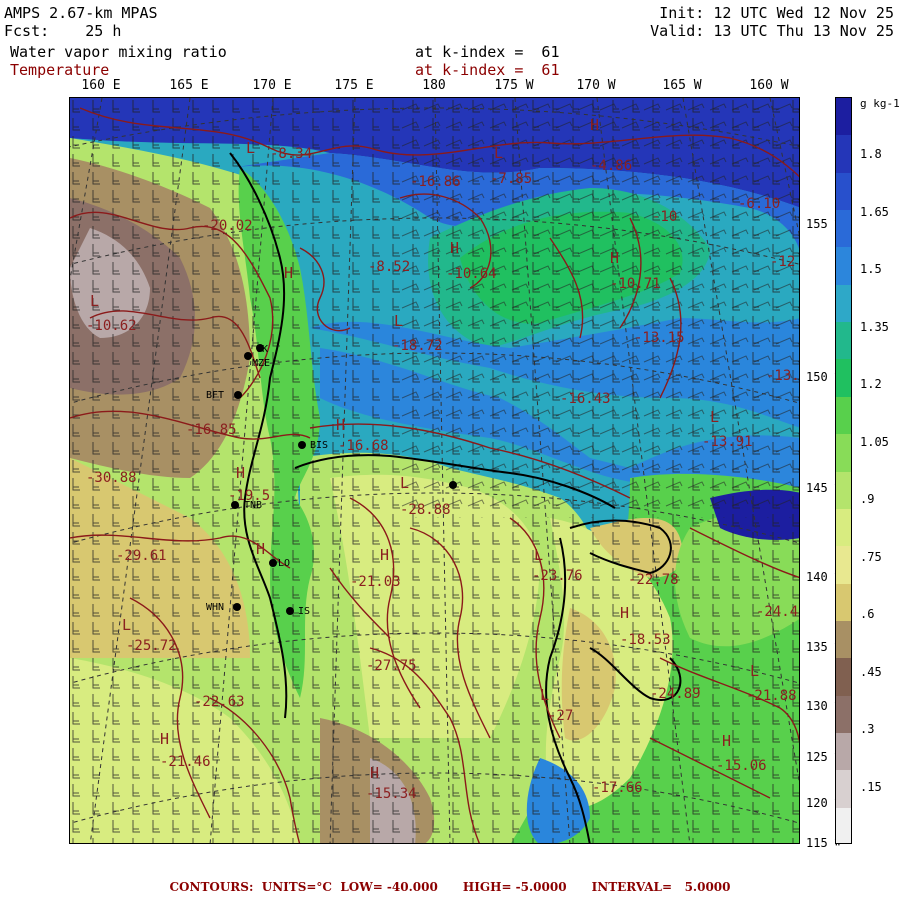 The width and height of the screenshot is (900, 900). Describe the element at coordinates (215, 395) in the screenshot. I see `station-label: BFT` at that location.